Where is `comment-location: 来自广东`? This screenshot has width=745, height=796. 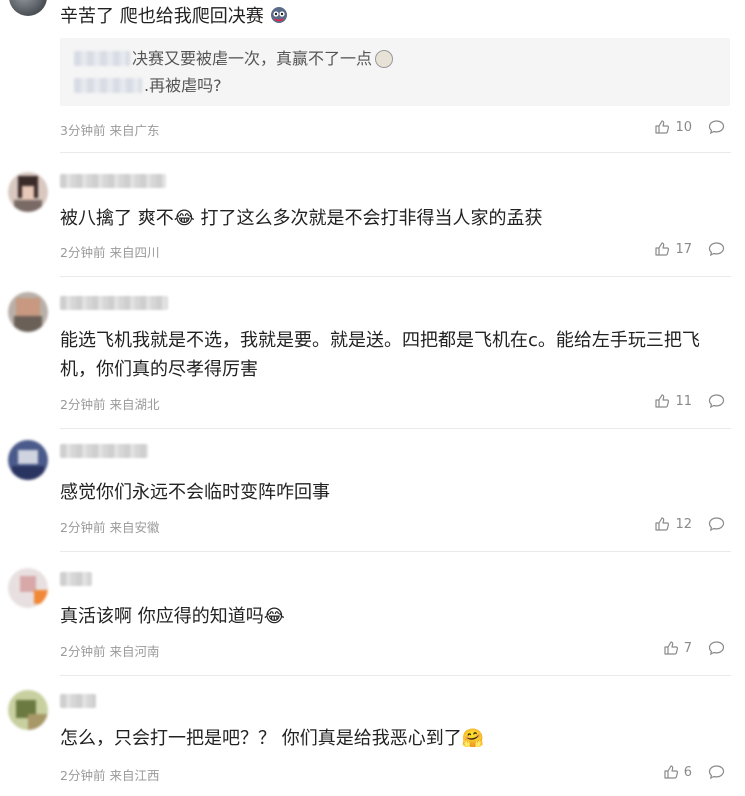
comment-location: 来自广东 is located at coordinates (134, 130).